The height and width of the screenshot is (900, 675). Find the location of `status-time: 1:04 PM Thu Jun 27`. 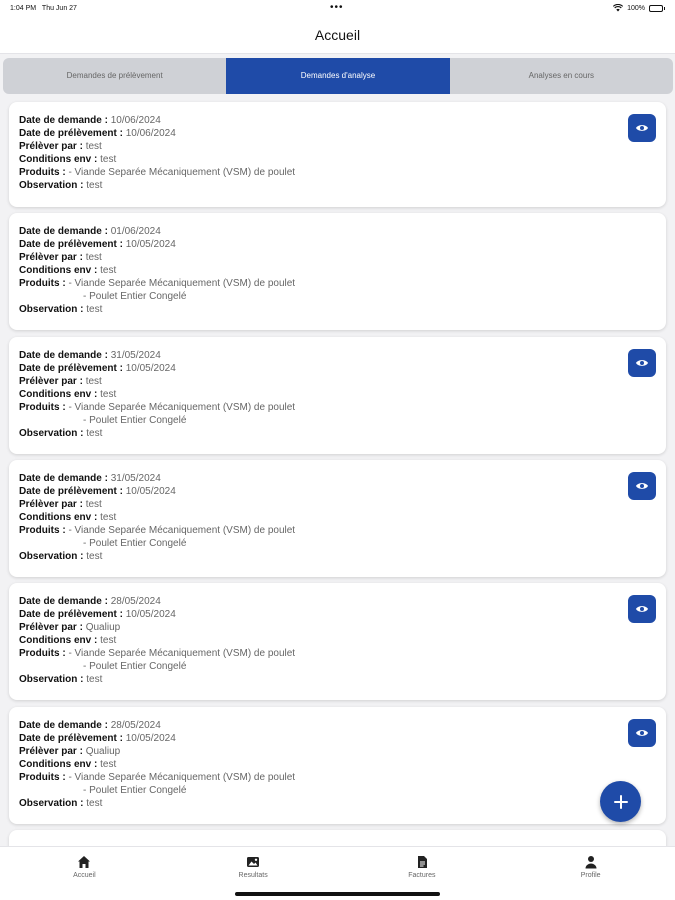

status-time: 1:04 PM Thu Jun 27 is located at coordinates (43, 8).